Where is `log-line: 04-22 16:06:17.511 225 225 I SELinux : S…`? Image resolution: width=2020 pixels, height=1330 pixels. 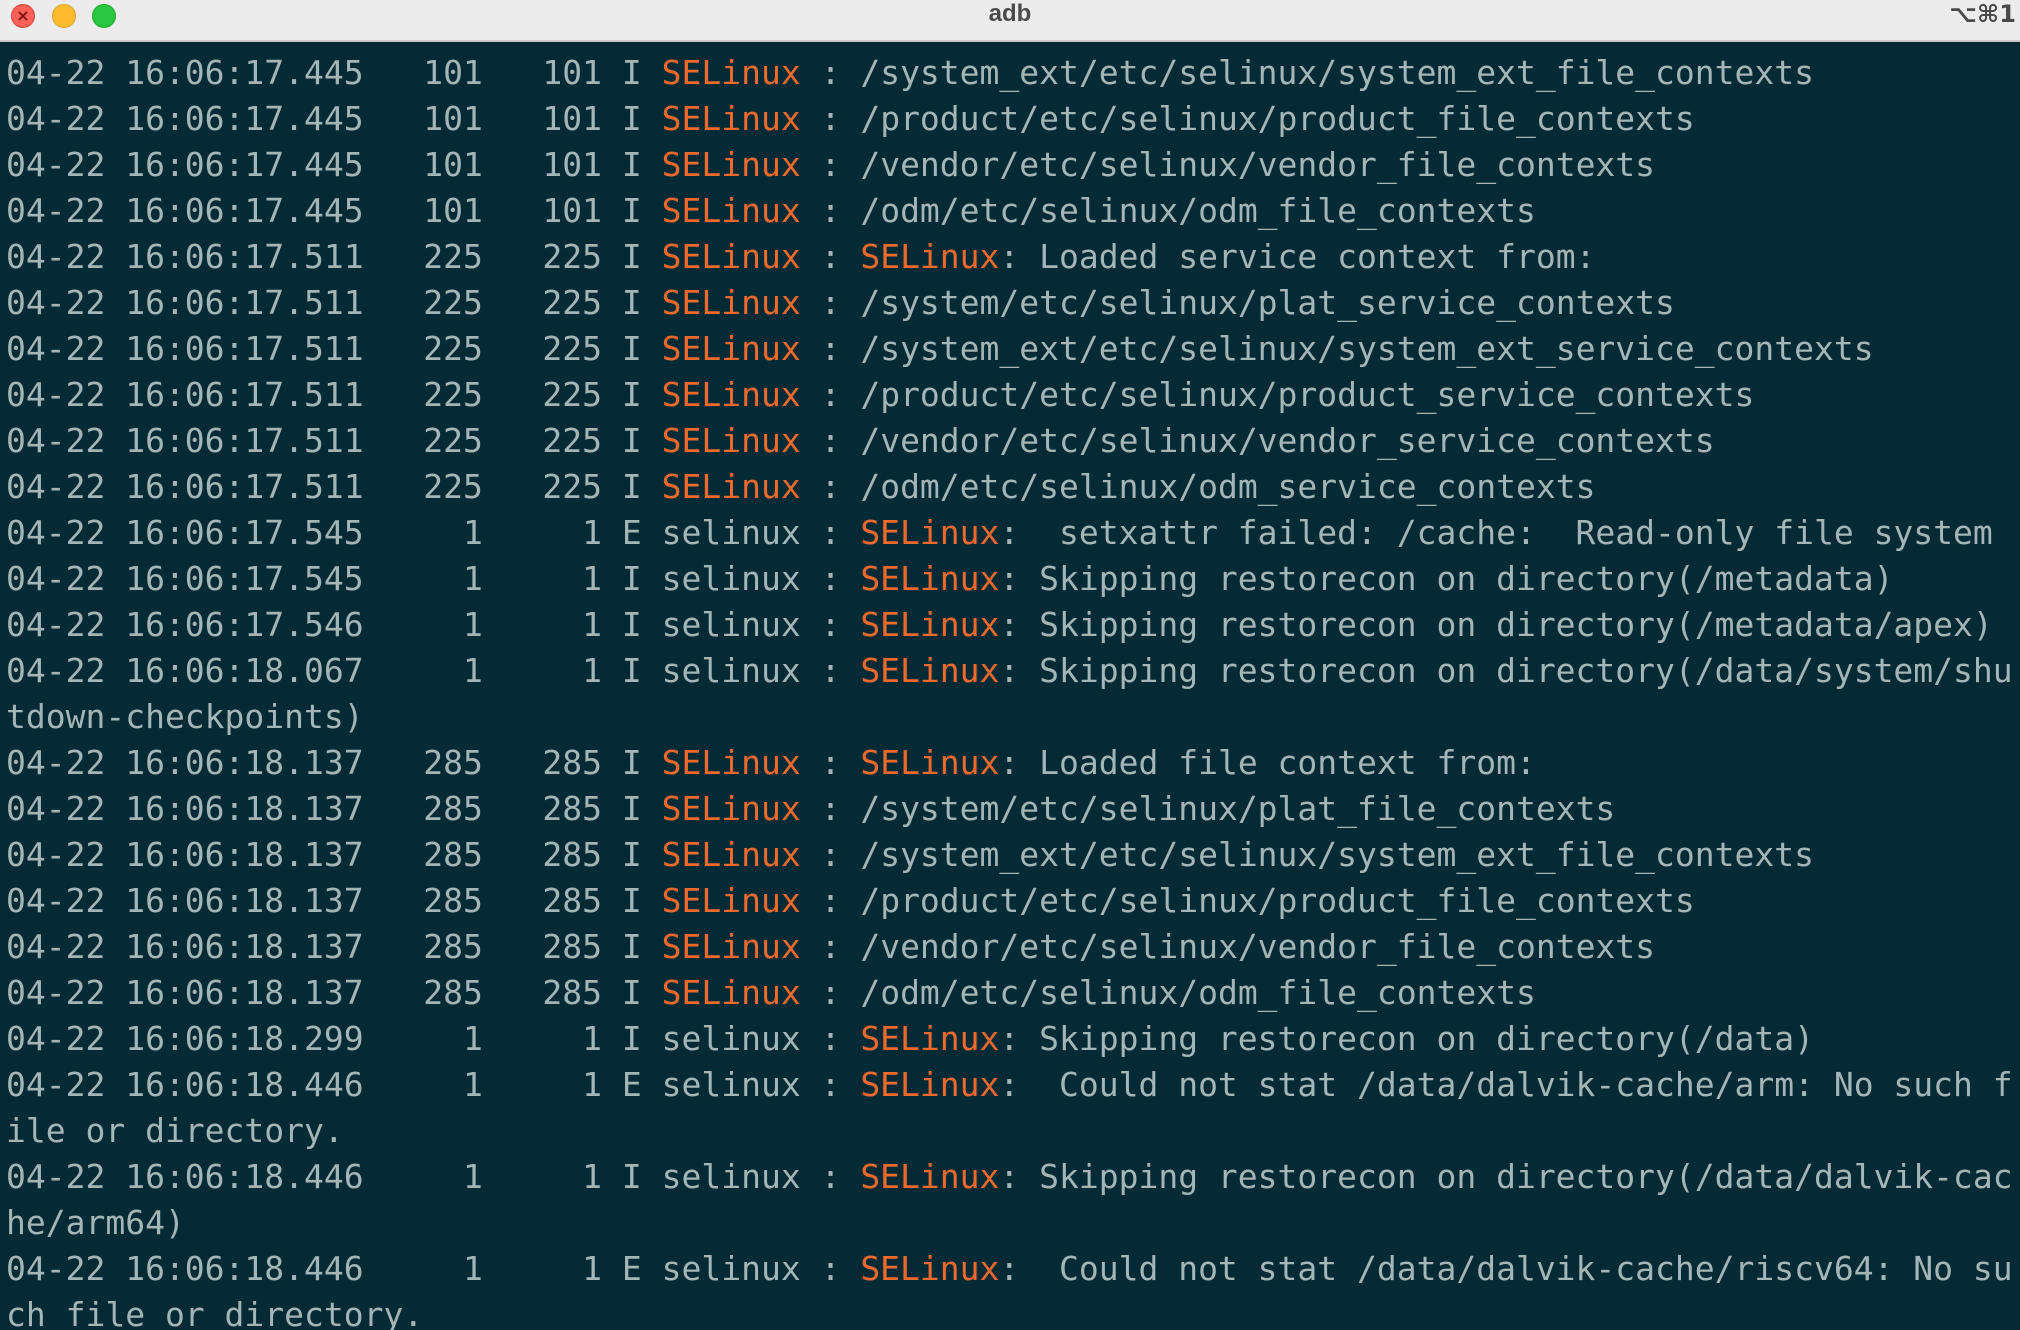
log-line: 04-22 16:06:17.511 225 225 I SELinux : S… is located at coordinates (1013, 257).